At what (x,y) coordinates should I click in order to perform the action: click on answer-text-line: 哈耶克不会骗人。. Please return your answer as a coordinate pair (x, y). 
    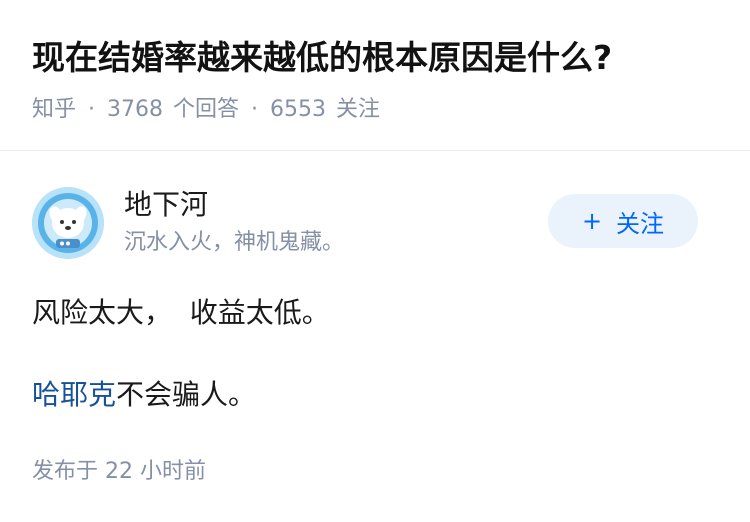
    Looking at the image, I should click on (144, 395).